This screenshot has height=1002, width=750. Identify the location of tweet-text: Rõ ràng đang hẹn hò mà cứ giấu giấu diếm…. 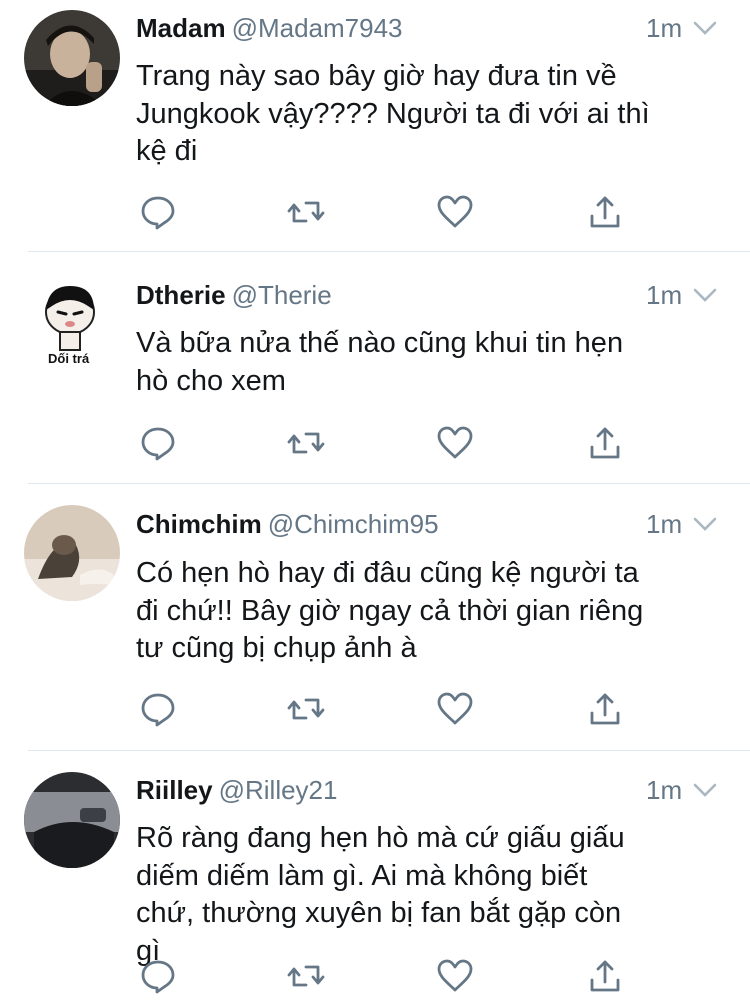
(380, 894).